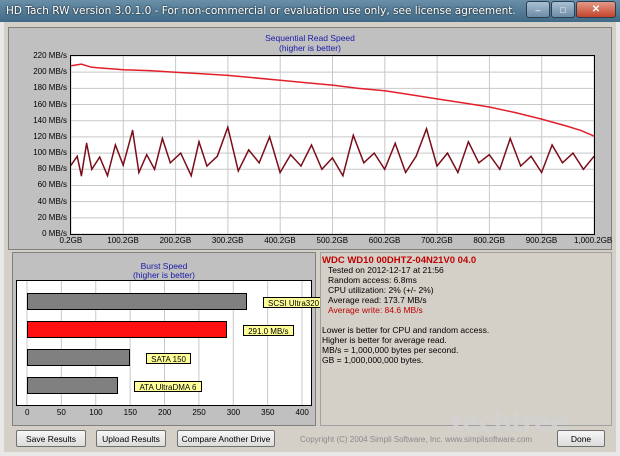  Describe the element at coordinates (381, 290) in the screenshot. I see `cpu-utilization: CPU utilization: 2% (+/- 2%)` at that location.